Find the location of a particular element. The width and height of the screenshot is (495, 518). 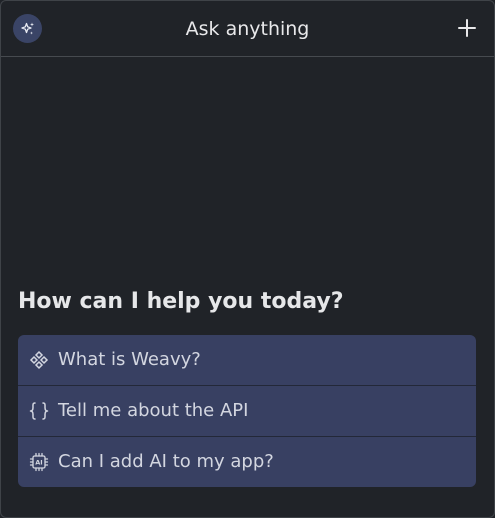

suggestion-label: What is Weavy? is located at coordinates (129, 359).